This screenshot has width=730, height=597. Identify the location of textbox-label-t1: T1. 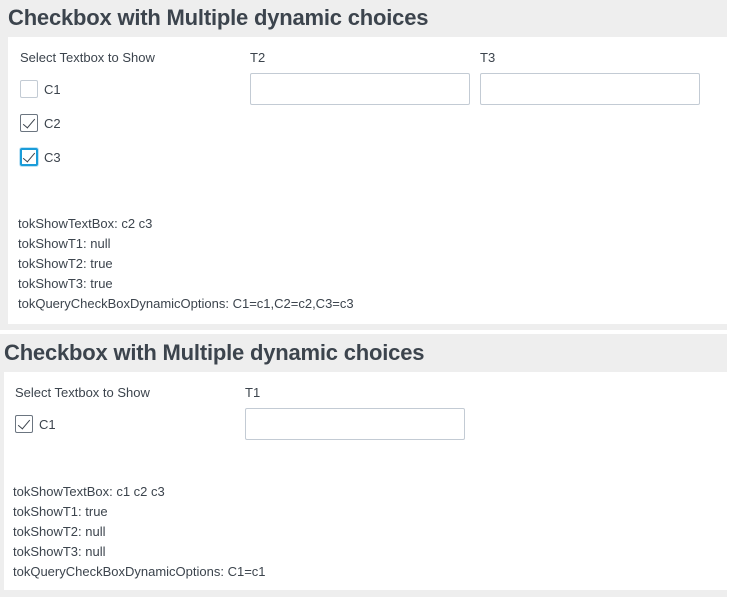
(253, 392).